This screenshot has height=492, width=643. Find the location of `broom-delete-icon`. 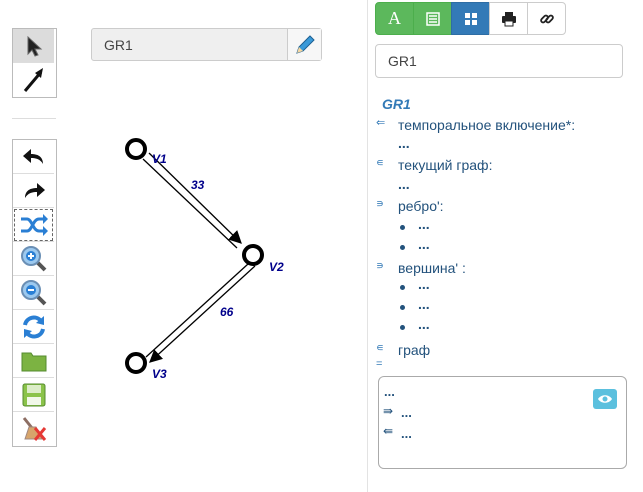

broom-delete-icon is located at coordinates (34, 429).